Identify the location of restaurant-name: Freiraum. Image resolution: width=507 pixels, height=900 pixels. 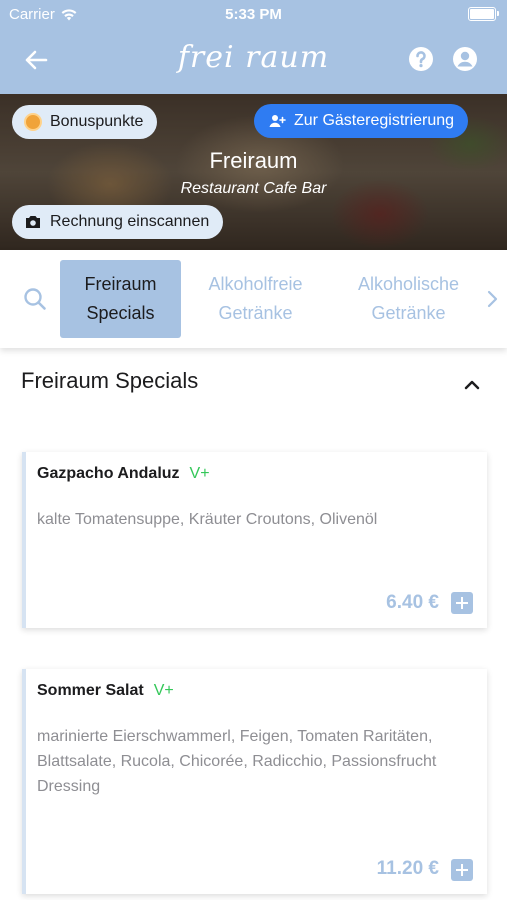
(253, 160).